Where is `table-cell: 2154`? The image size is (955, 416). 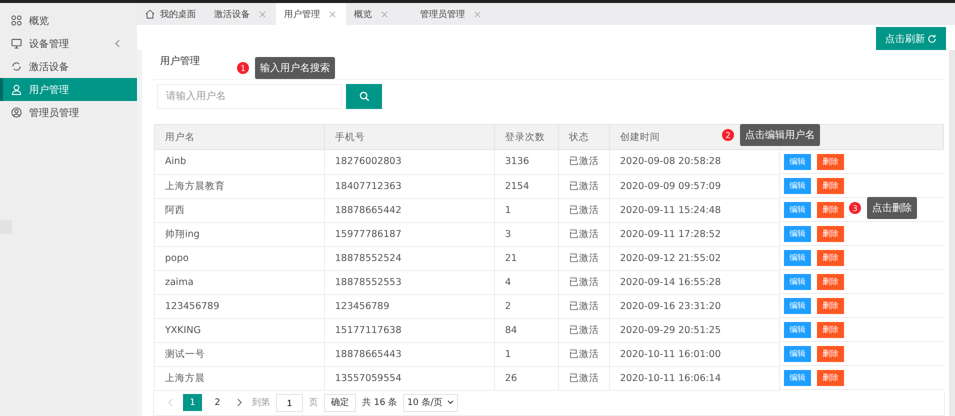
table-cell: 2154 is located at coordinates (526, 186).